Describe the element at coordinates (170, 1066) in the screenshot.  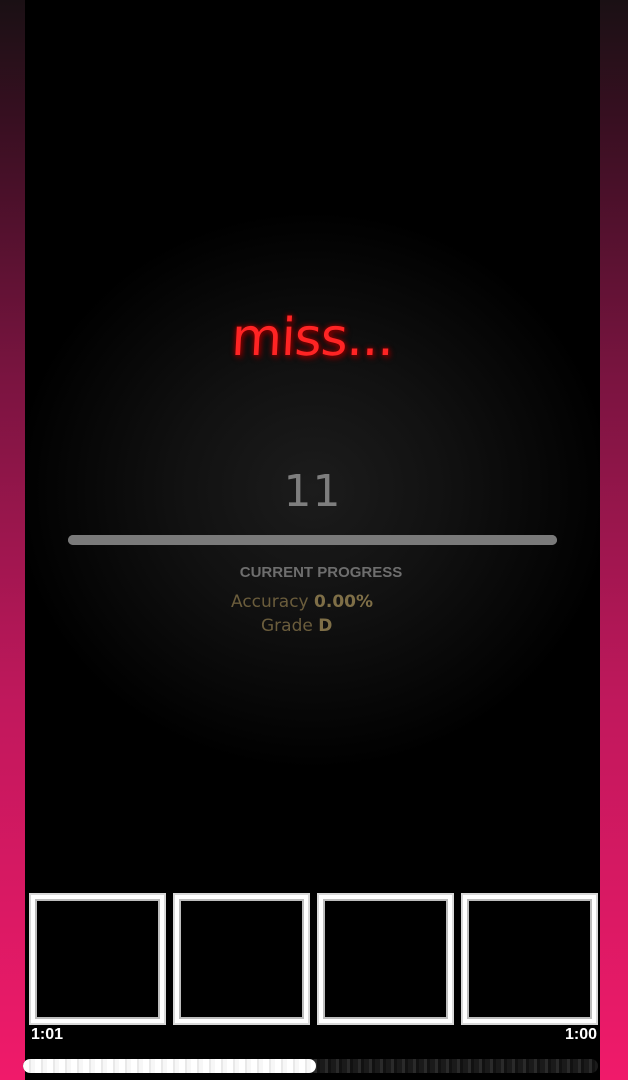
I see `seek-bar-played` at that location.